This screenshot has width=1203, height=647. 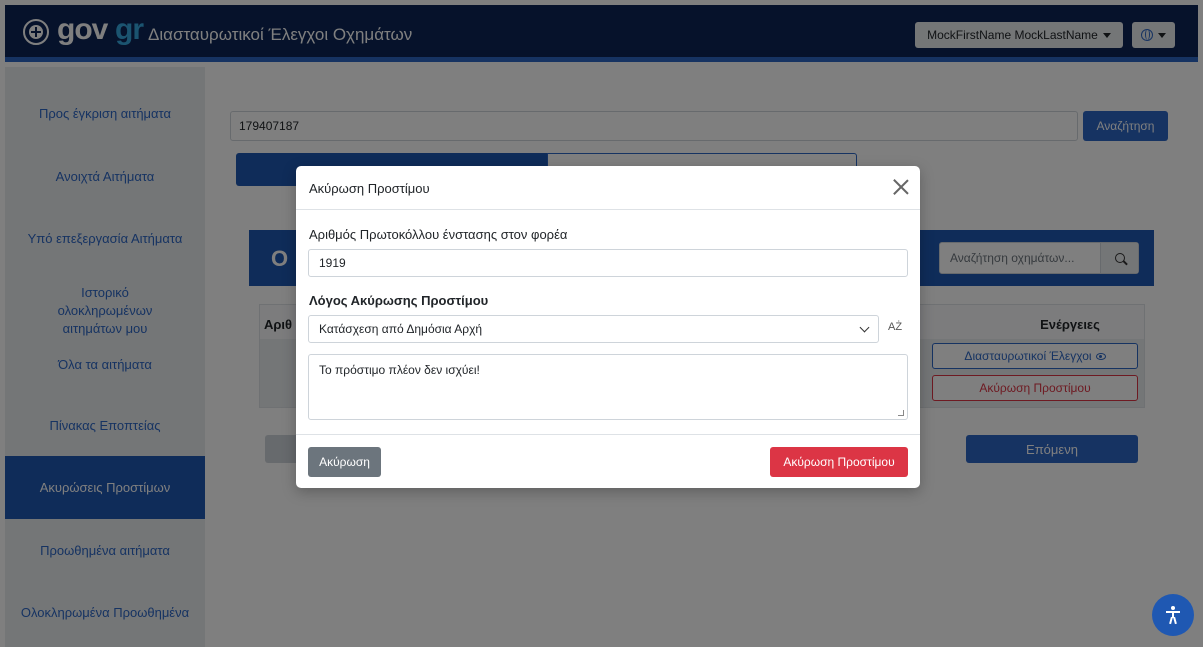 What do you see at coordinates (344, 462) in the screenshot?
I see `cancel-button: Ακύρωση` at bounding box center [344, 462].